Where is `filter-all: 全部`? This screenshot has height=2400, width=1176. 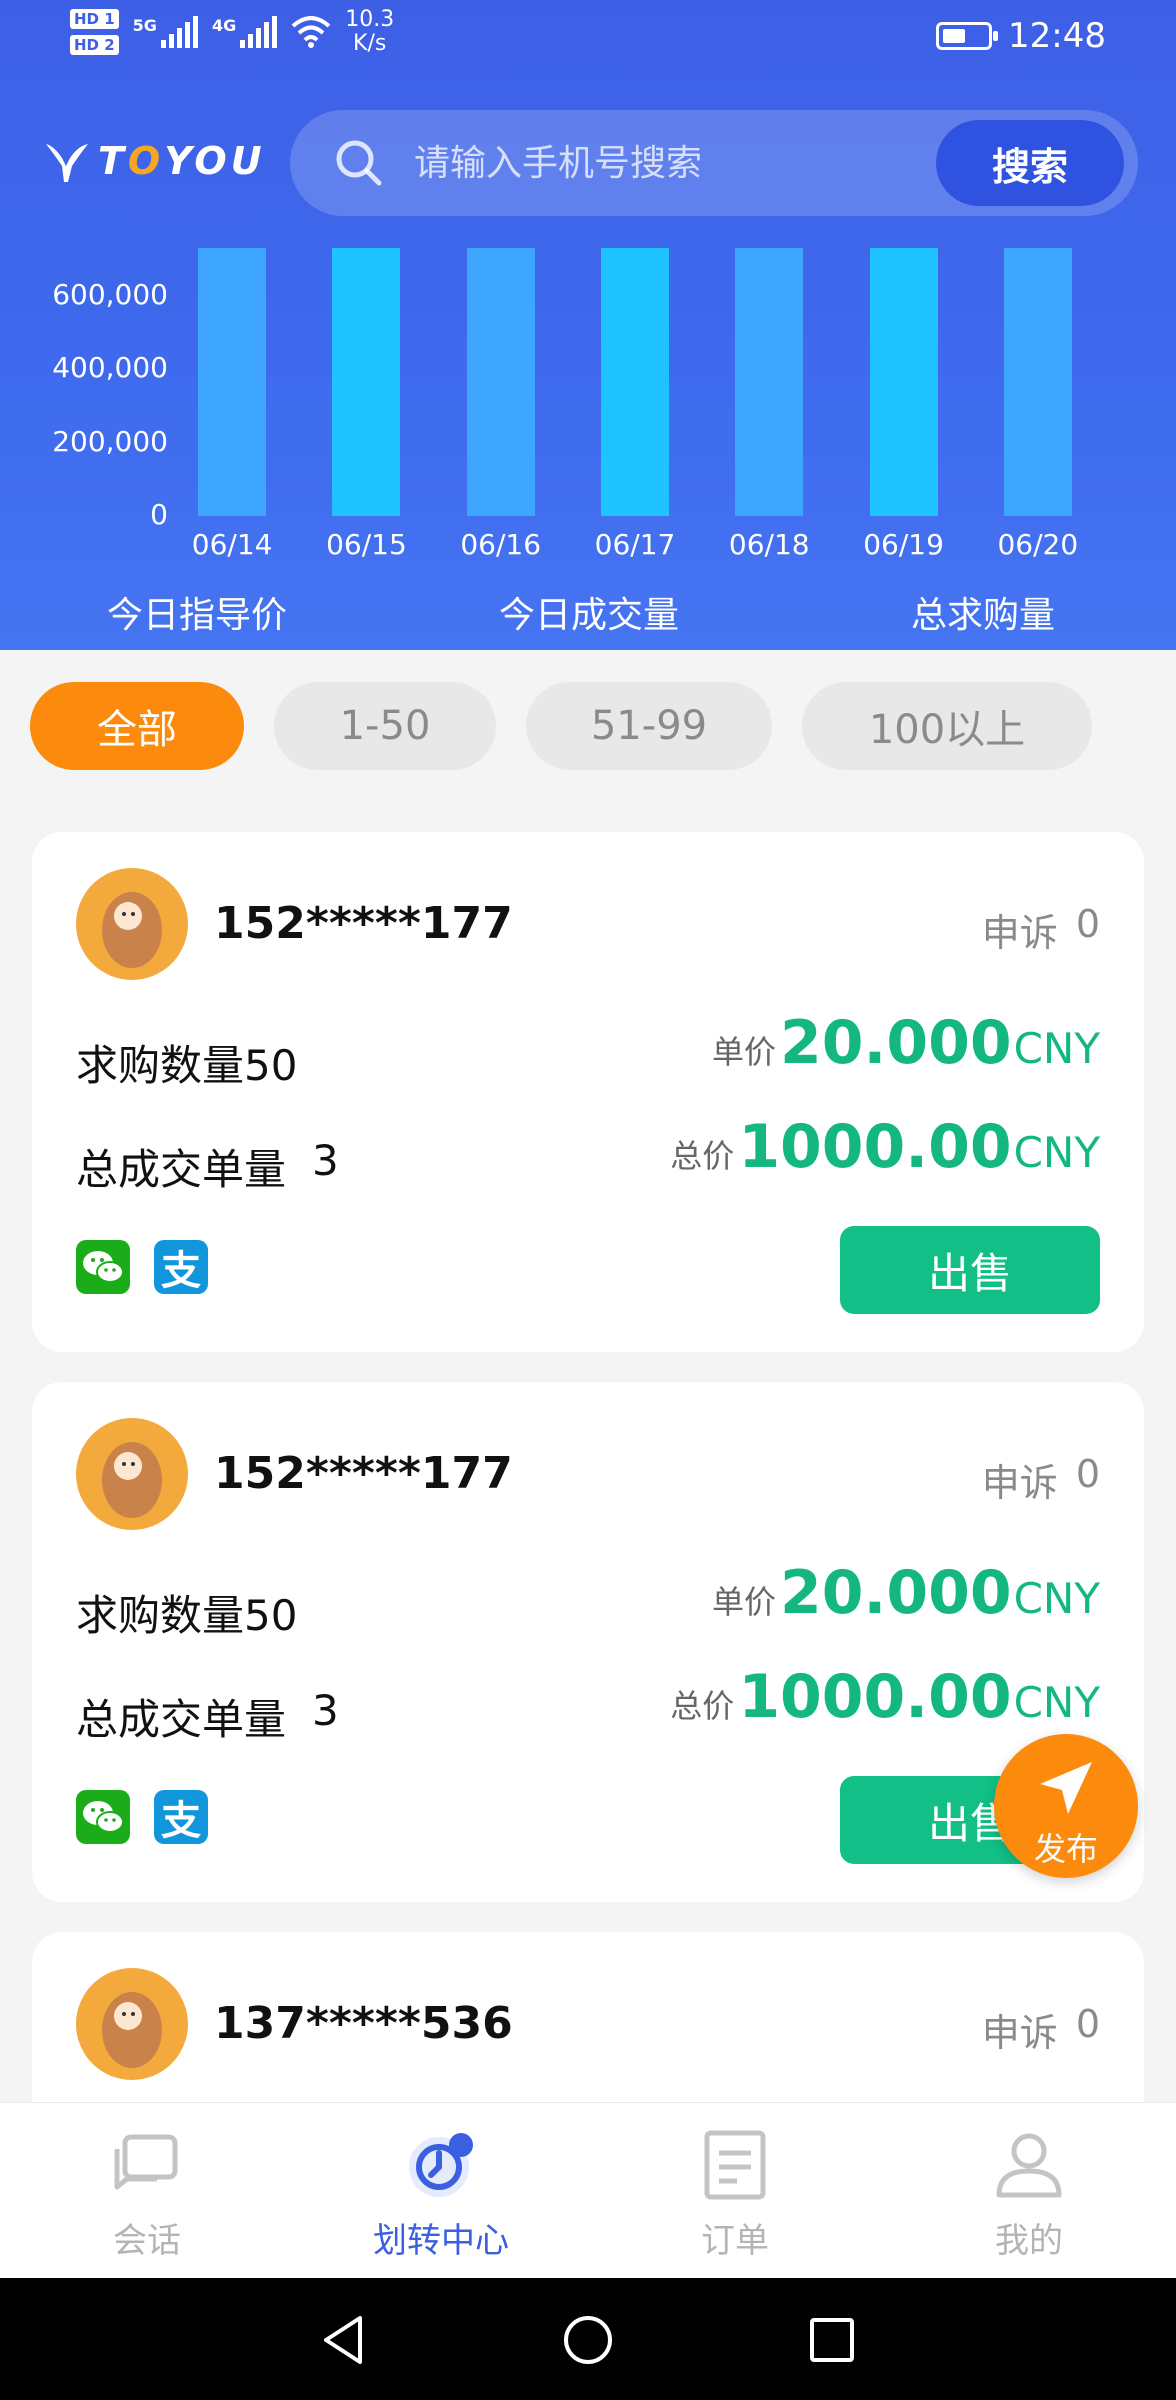
filter-all: 全部 is located at coordinates (137, 726).